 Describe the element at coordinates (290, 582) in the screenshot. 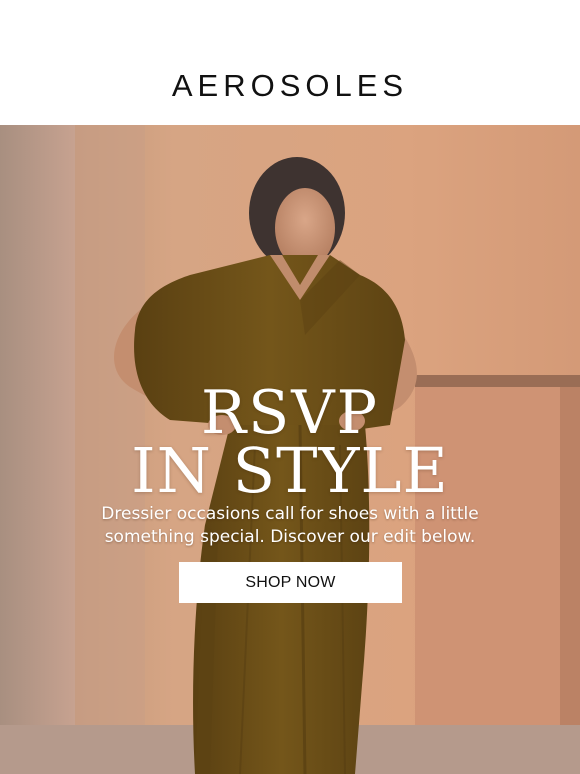

I see `shop-now-button: SHOP NOW` at that location.